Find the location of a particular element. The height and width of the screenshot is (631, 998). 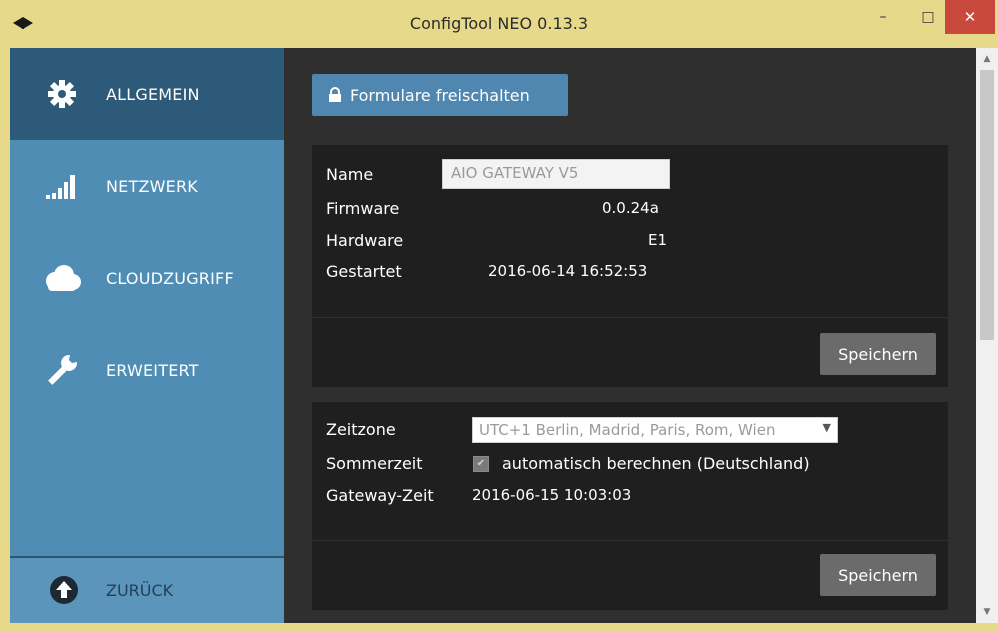

unlock-forms-label: Formulare freischalten is located at coordinates (440, 95).